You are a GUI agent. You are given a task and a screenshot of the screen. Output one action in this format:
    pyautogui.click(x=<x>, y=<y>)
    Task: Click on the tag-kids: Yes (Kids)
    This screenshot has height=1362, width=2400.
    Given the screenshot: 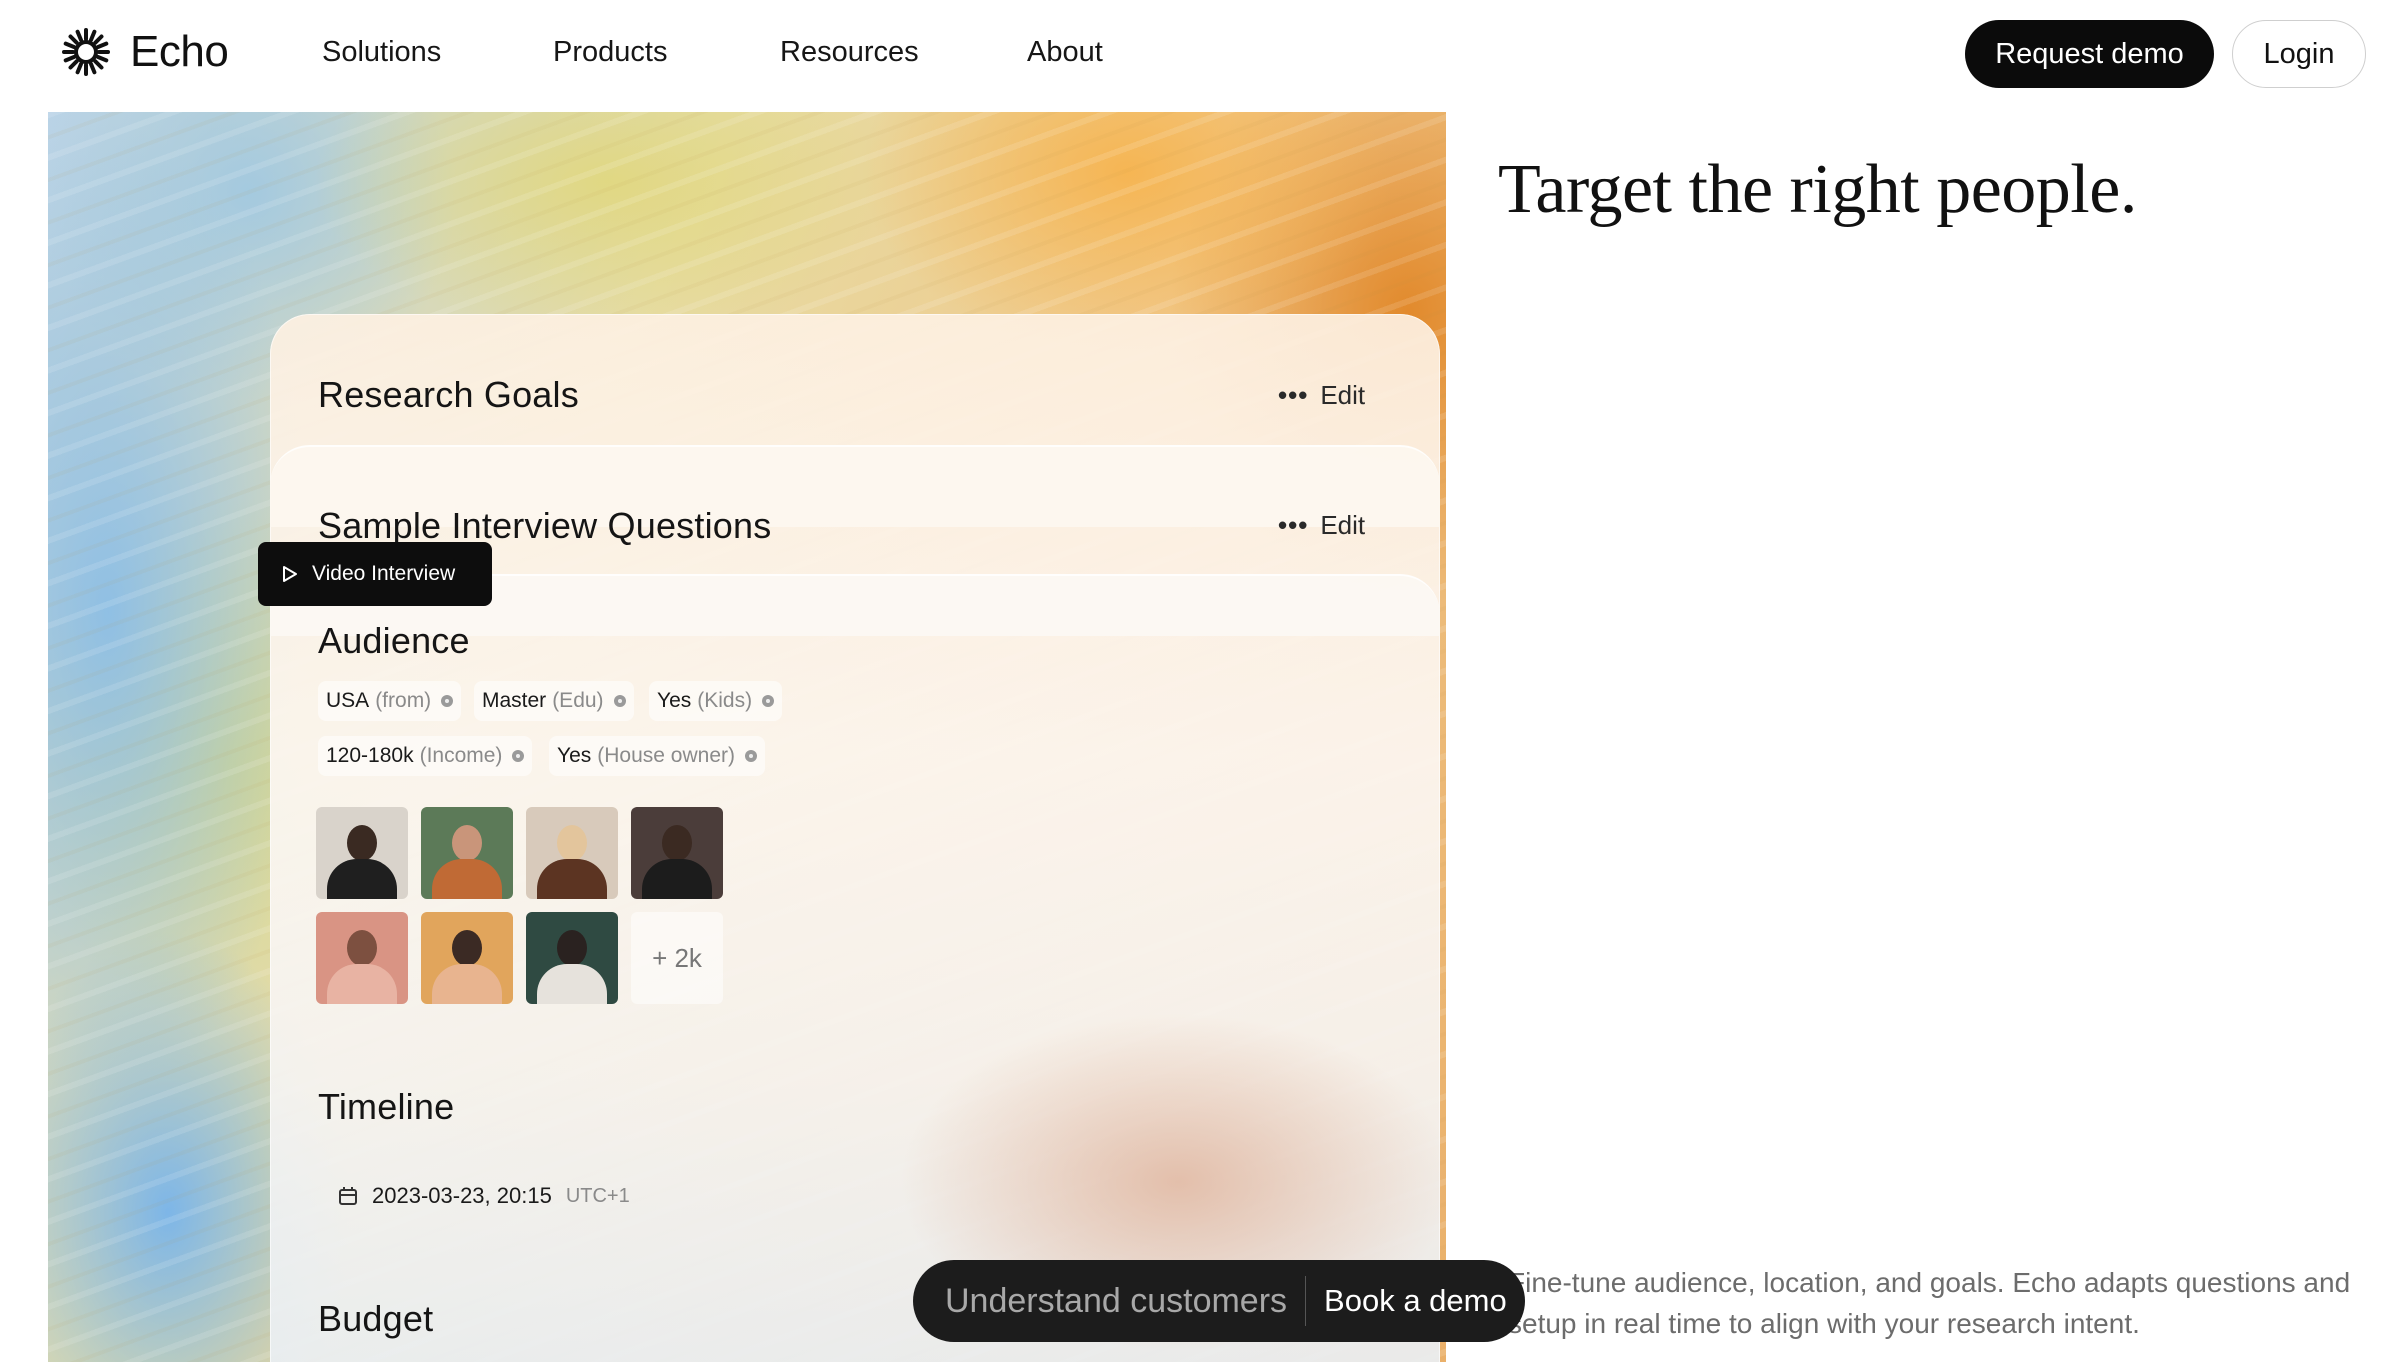 What is the action you would take?
    pyautogui.click(x=716, y=701)
    